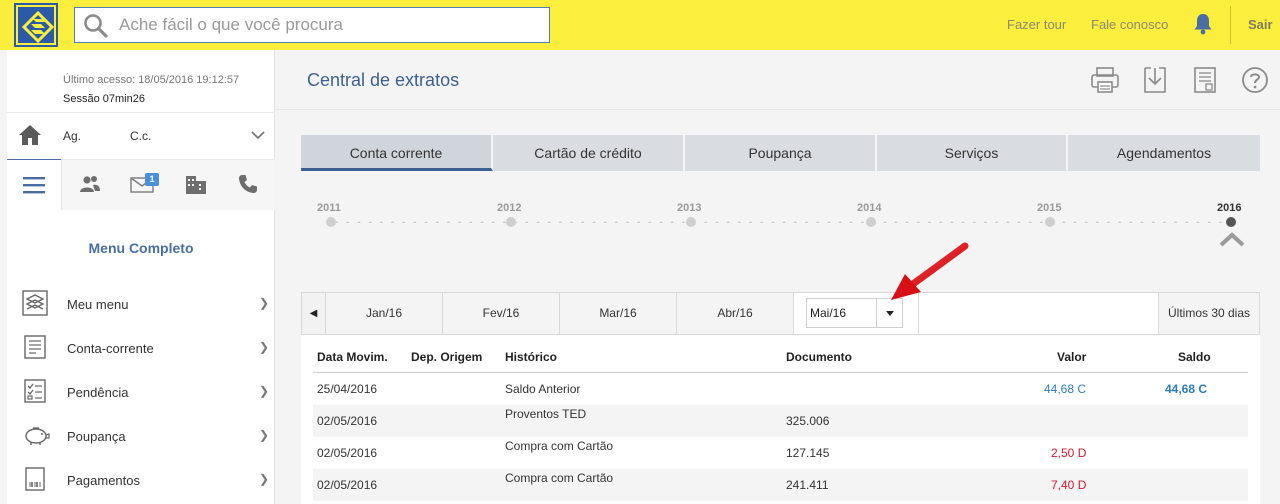  I want to click on tour-link: Fazer tour, so click(1036, 24).